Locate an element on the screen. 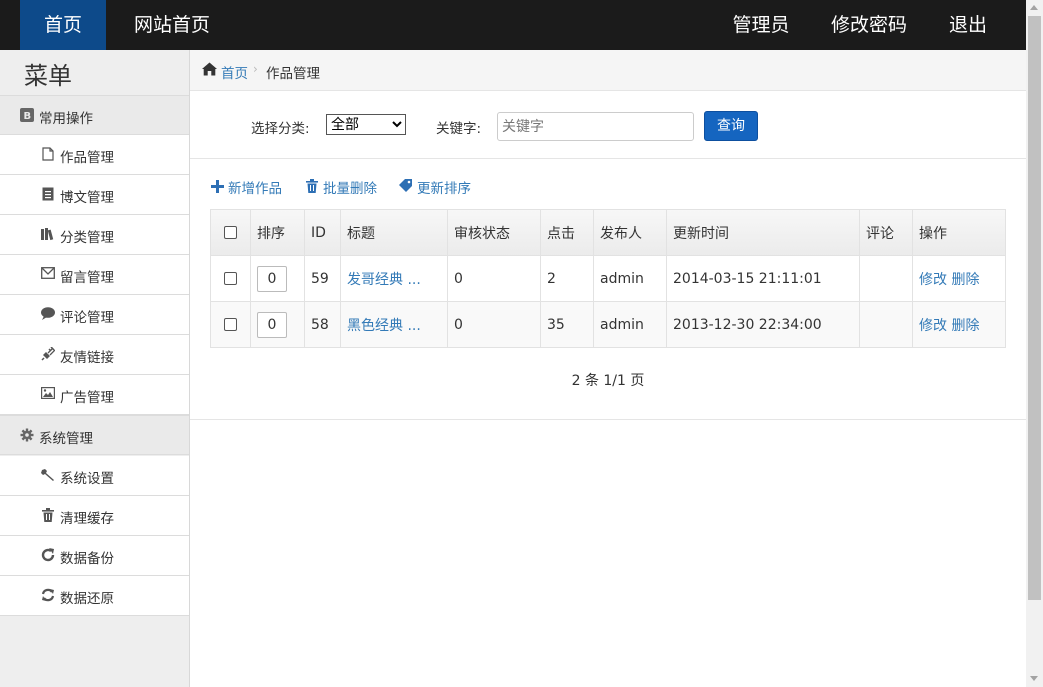 The image size is (1043, 687). nav-change-password: 修改密码 is located at coordinates (869, 25).